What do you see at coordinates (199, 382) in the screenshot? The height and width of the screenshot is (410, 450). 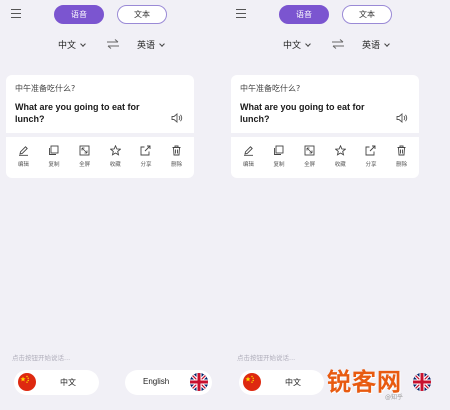 I see `uk-flag-icon` at bounding box center [199, 382].